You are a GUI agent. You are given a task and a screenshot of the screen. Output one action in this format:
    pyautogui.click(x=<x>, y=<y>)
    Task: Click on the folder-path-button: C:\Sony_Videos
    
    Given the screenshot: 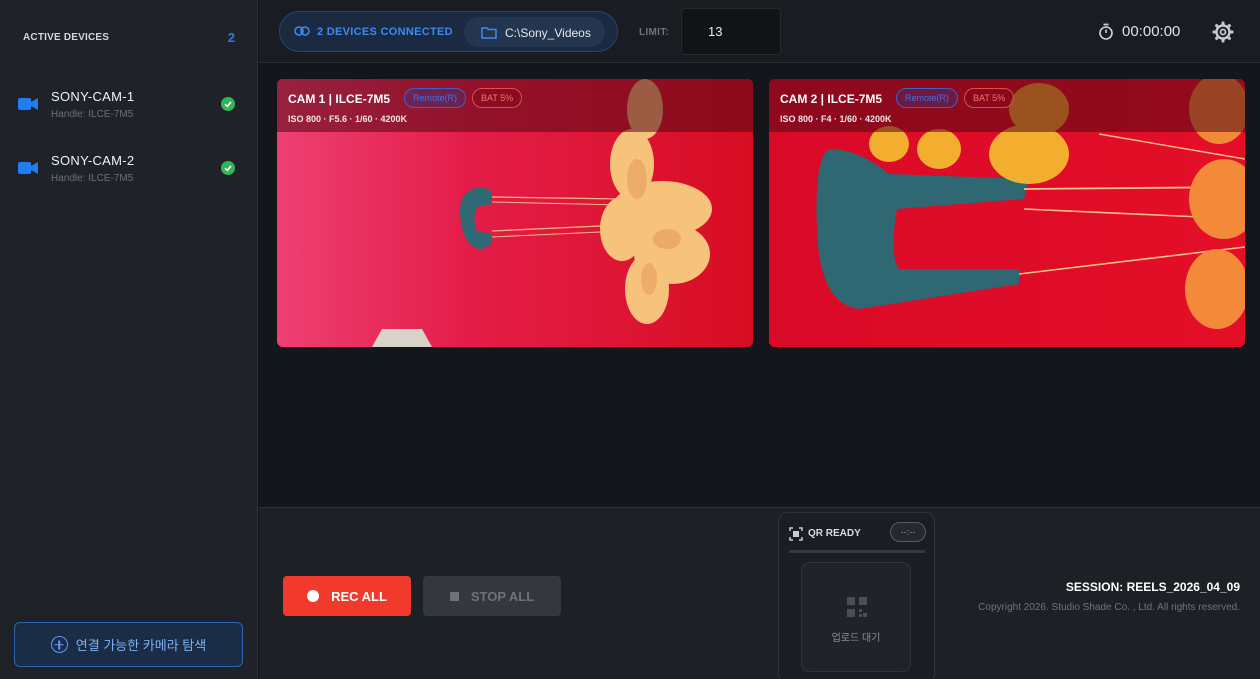 What is the action you would take?
    pyautogui.click(x=534, y=32)
    